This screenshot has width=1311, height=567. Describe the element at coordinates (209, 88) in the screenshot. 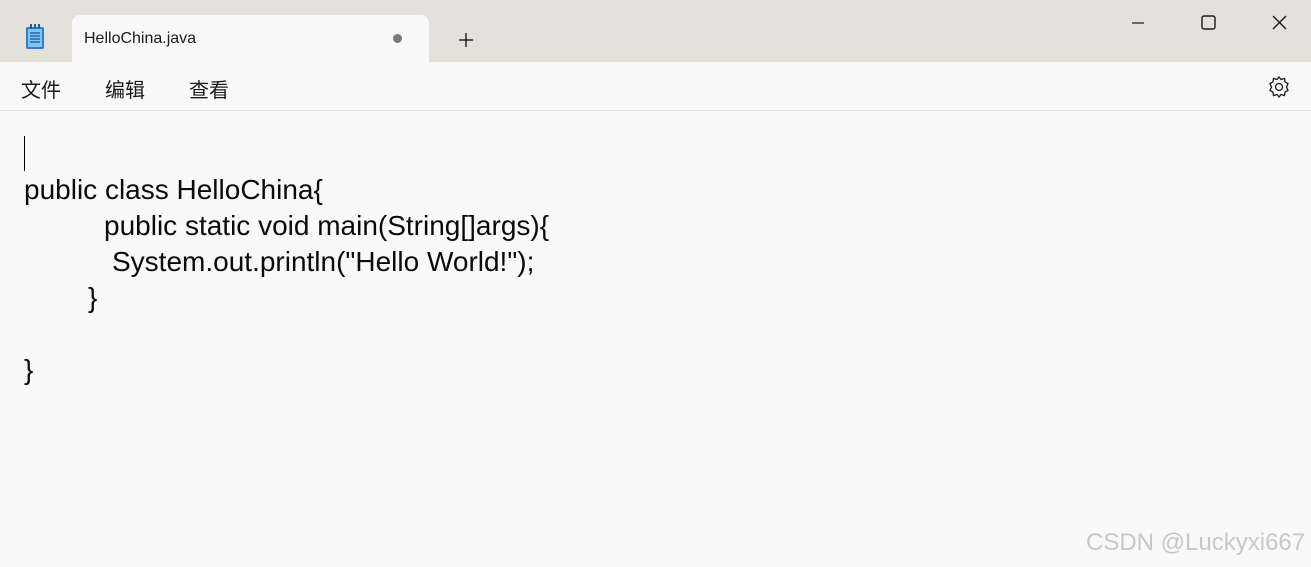

I see `menu-view: 查看` at that location.